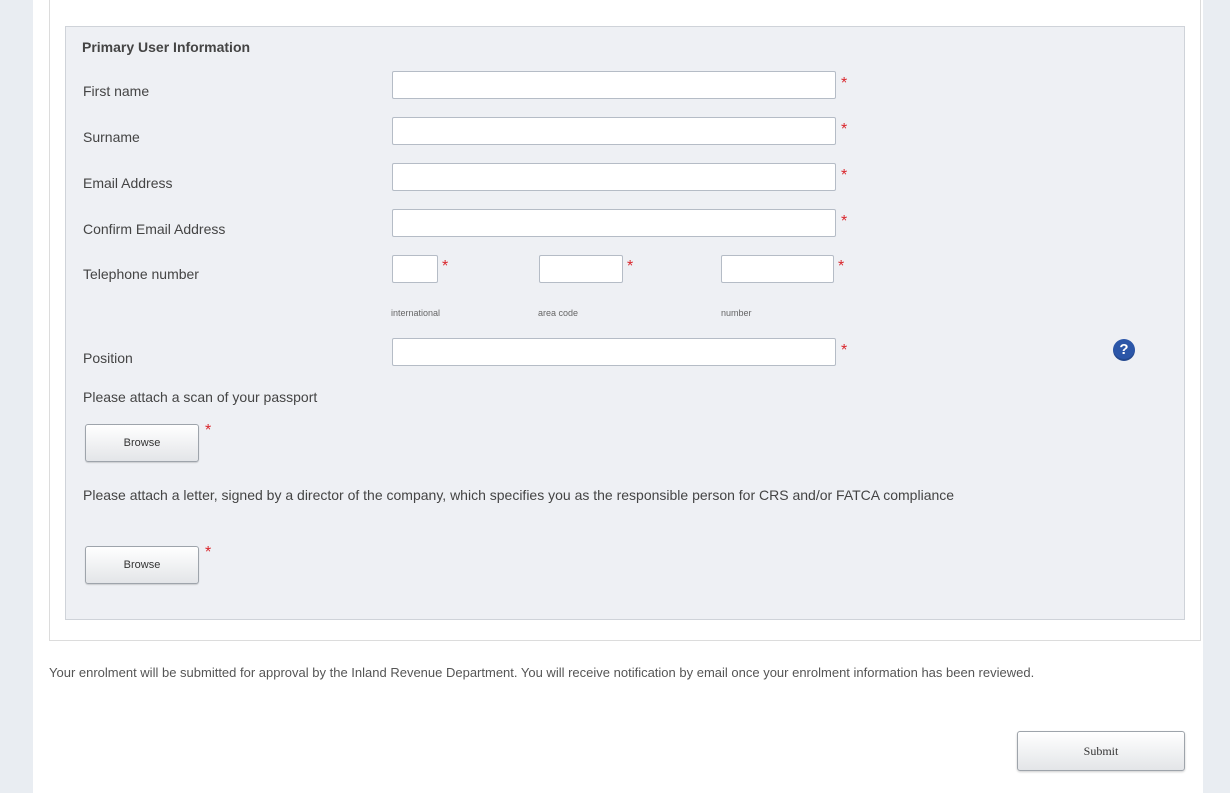 This screenshot has width=1230, height=793. Describe the element at coordinates (200, 397) in the screenshot. I see `passport-label: Please attach a scan of your passport` at that location.